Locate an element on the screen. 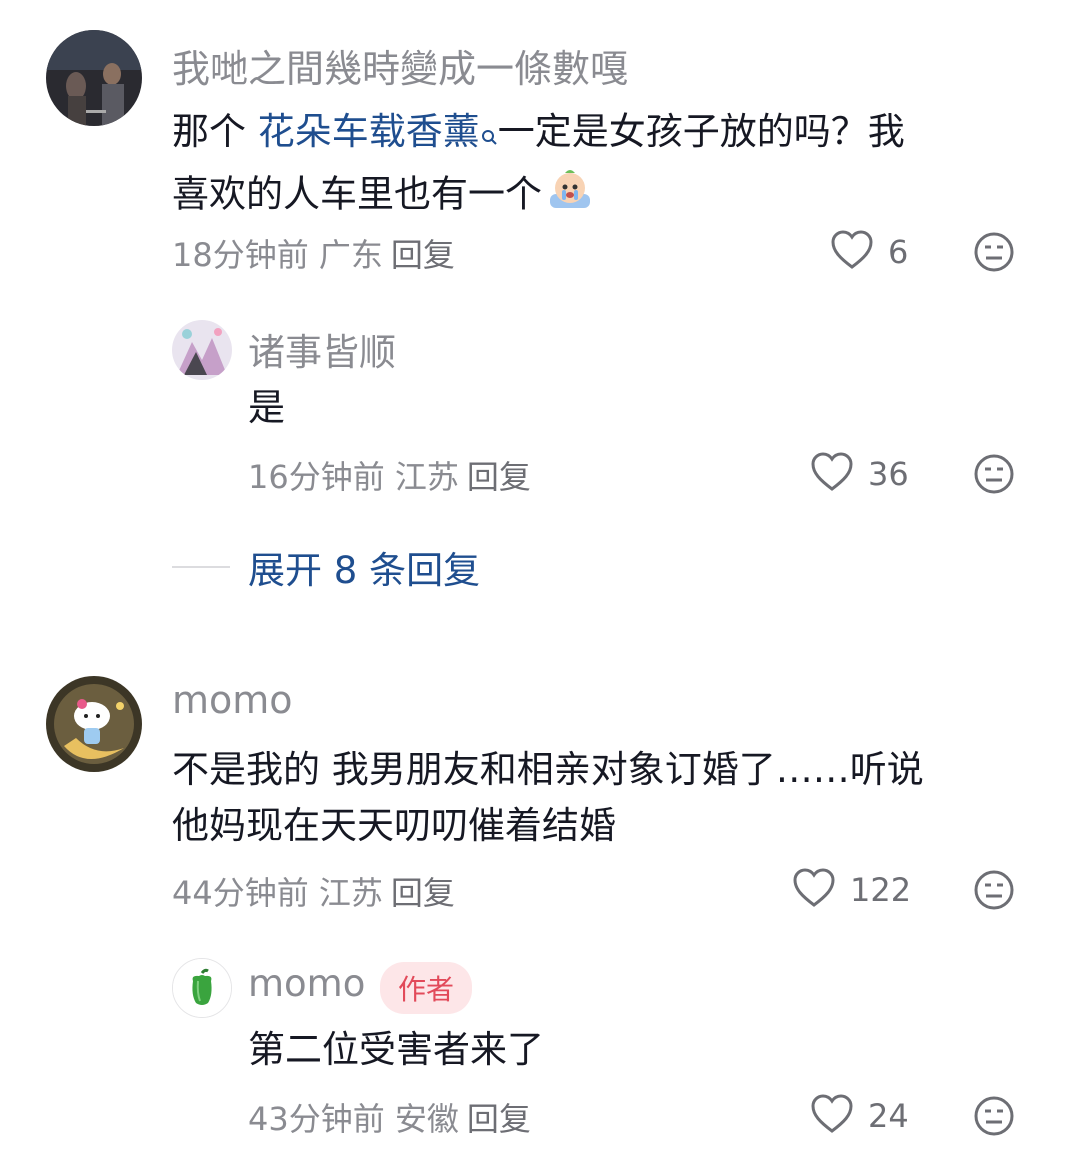 This screenshot has height=1161, width=1080. author-badge: 作者 is located at coordinates (426, 988).